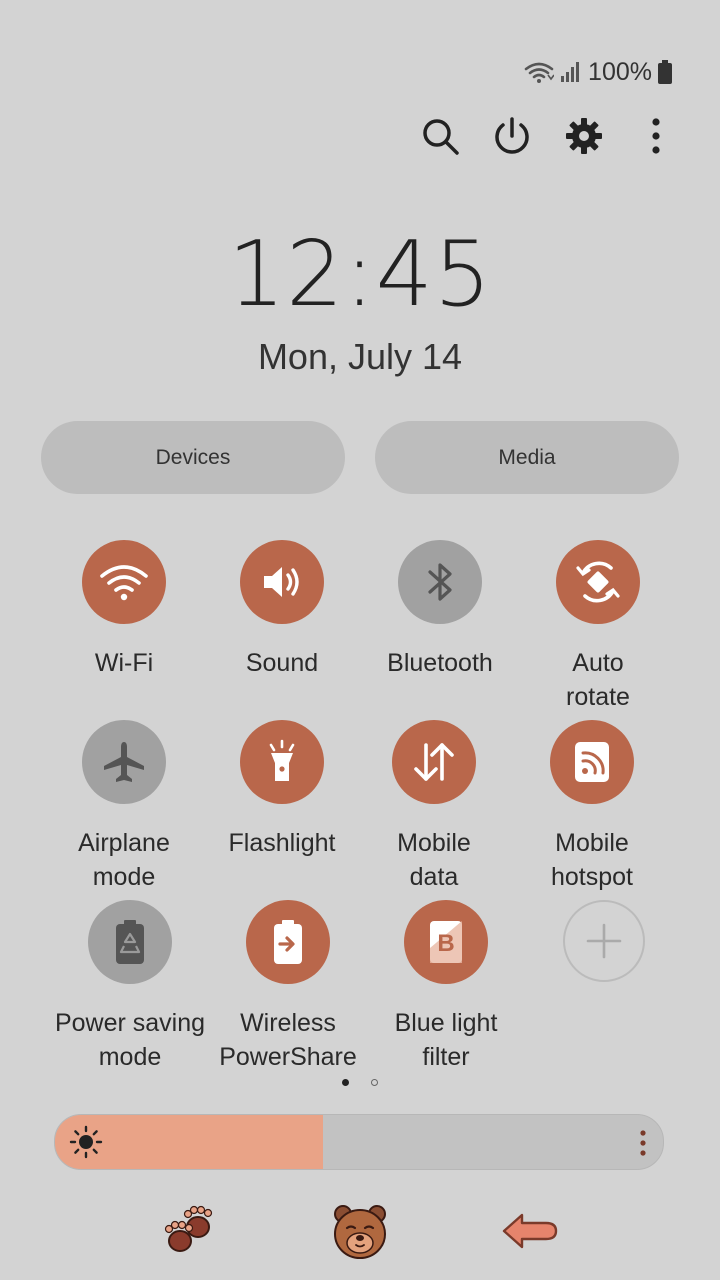 The width and height of the screenshot is (720, 1280). What do you see at coordinates (360, 1082) in the screenshot?
I see `page-indicator` at bounding box center [360, 1082].